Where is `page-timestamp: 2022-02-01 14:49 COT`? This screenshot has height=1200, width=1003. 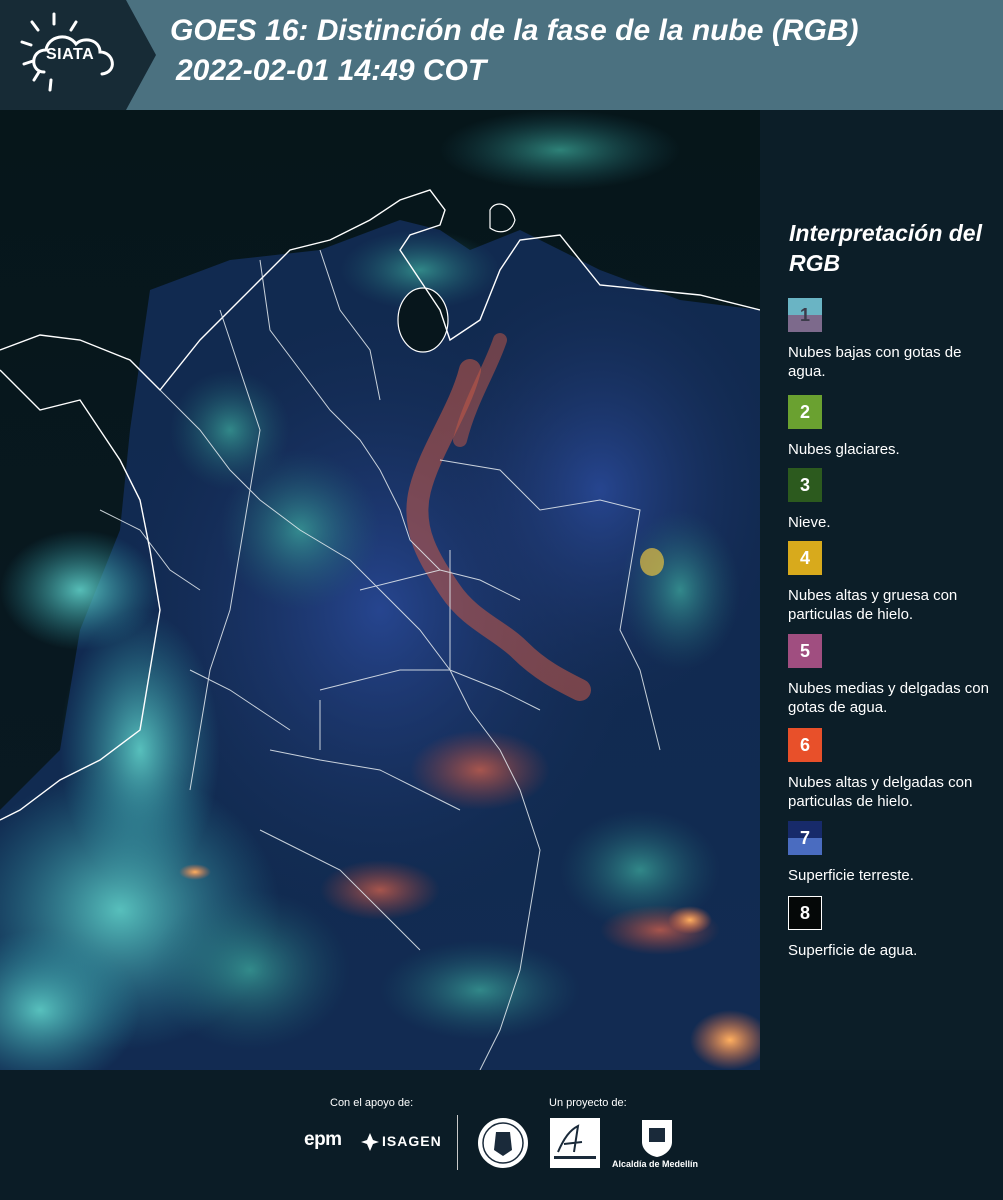
page-timestamp: 2022-02-01 14:49 COT is located at coordinates (331, 70).